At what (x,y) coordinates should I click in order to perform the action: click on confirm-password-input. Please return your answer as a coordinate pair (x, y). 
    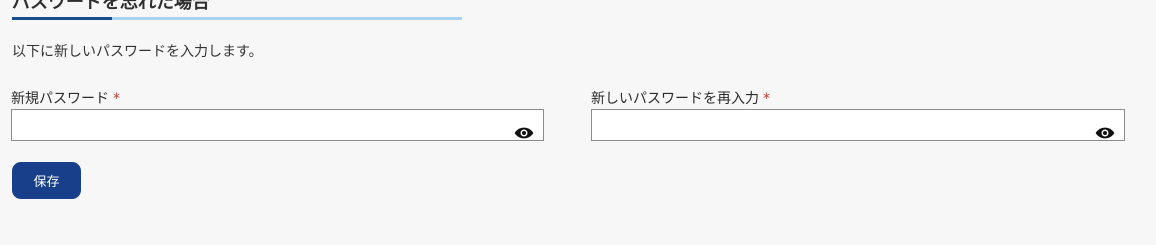
    Looking at the image, I should click on (858, 125).